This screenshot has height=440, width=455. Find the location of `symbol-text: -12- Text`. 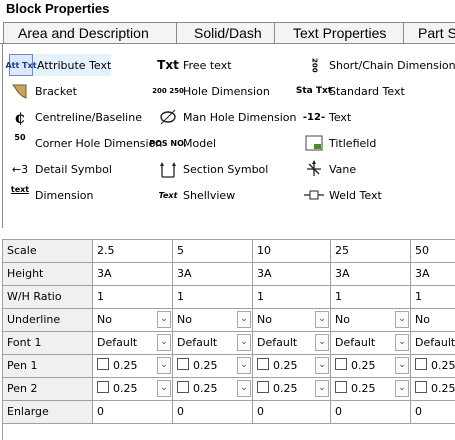

symbol-text: -12- Text is located at coordinates (327, 117).